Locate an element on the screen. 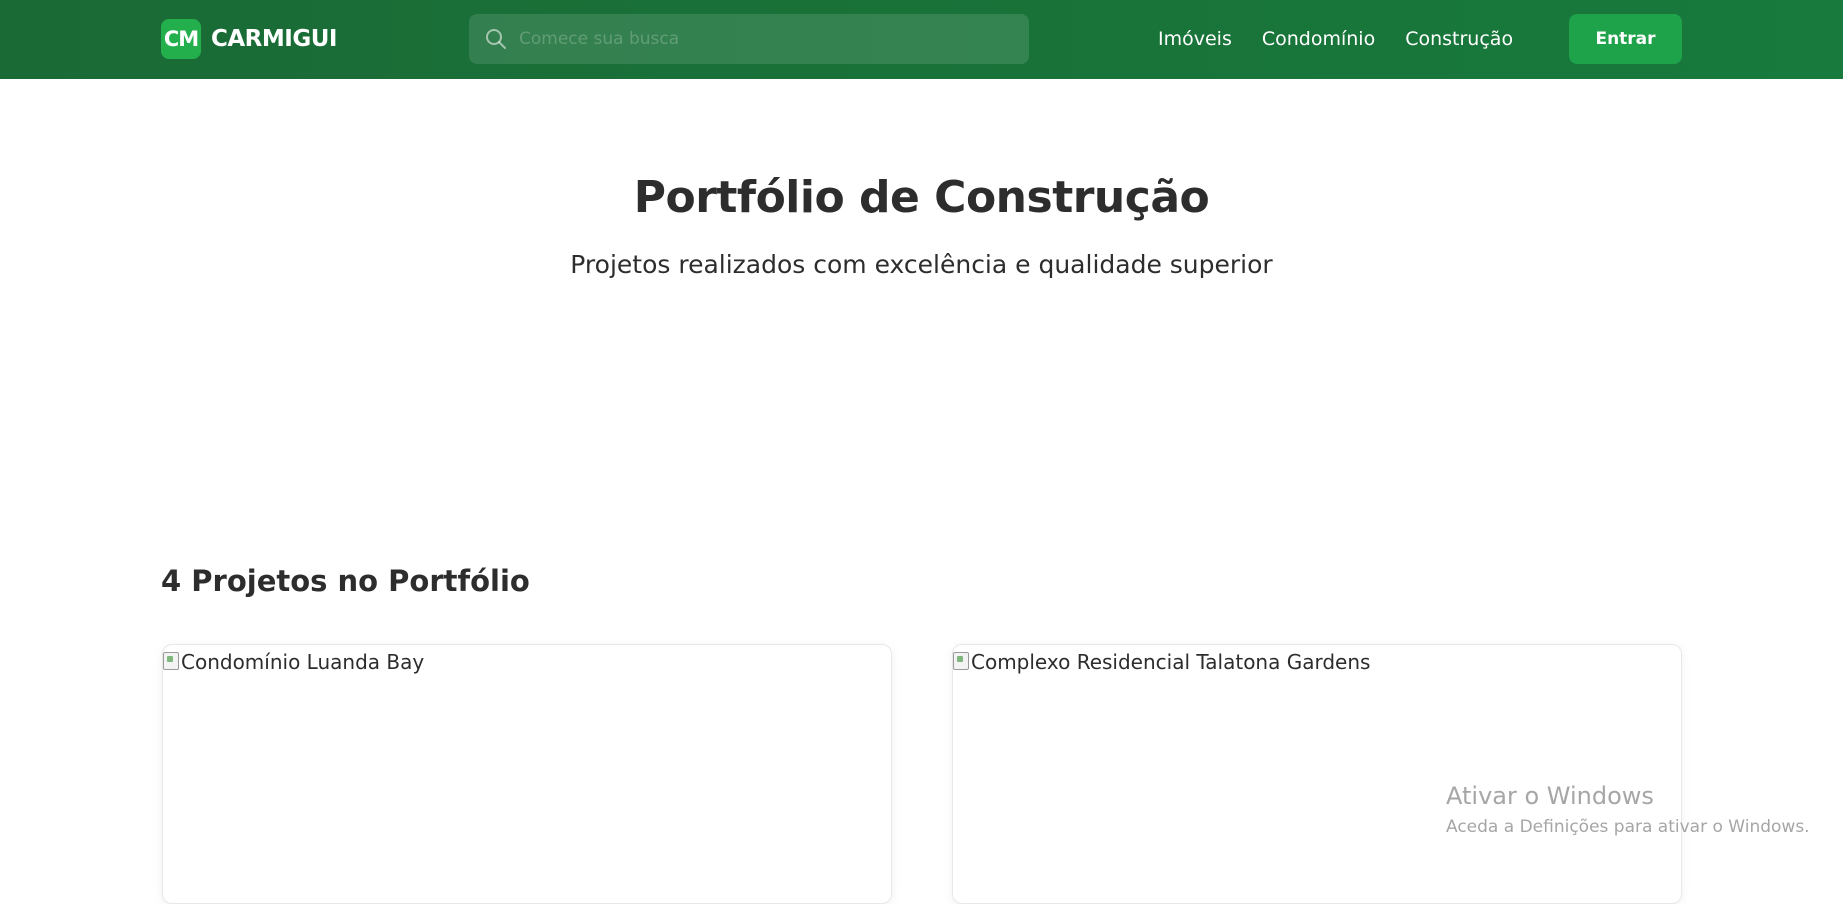 The width and height of the screenshot is (1843, 904). portfolio-count-heading: 4 Projetos no Portfólio is located at coordinates (345, 581).